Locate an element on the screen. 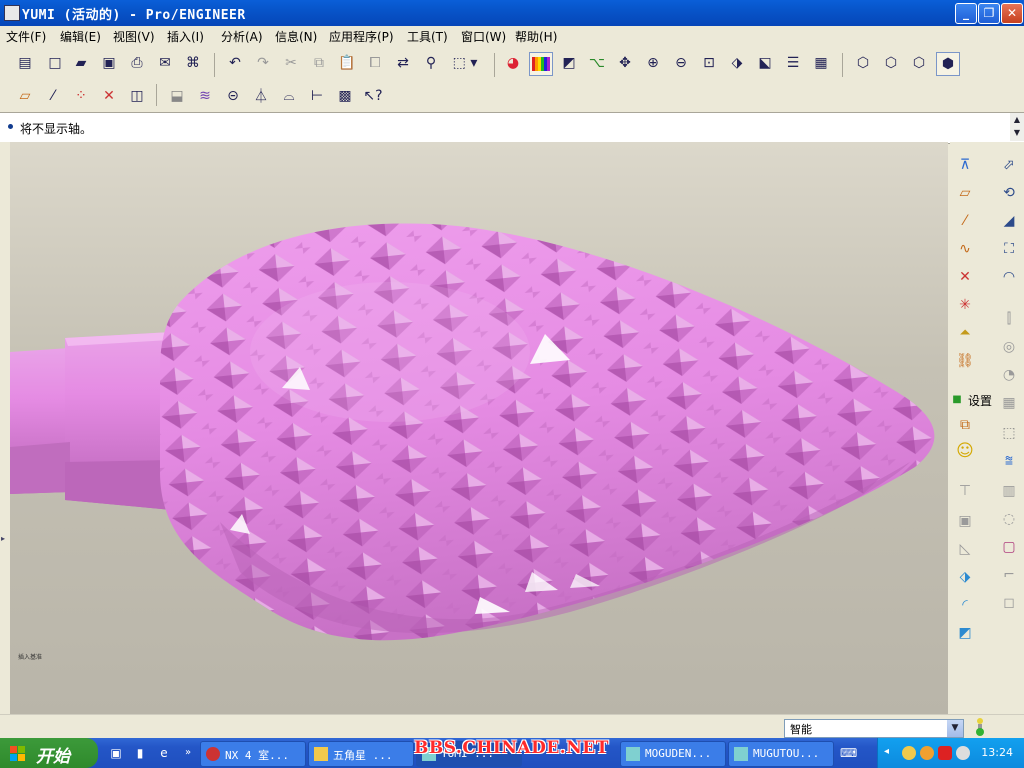 This screenshot has height=768, width=1024. datum-axis-icon: ⁄ is located at coordinates (965, 221).